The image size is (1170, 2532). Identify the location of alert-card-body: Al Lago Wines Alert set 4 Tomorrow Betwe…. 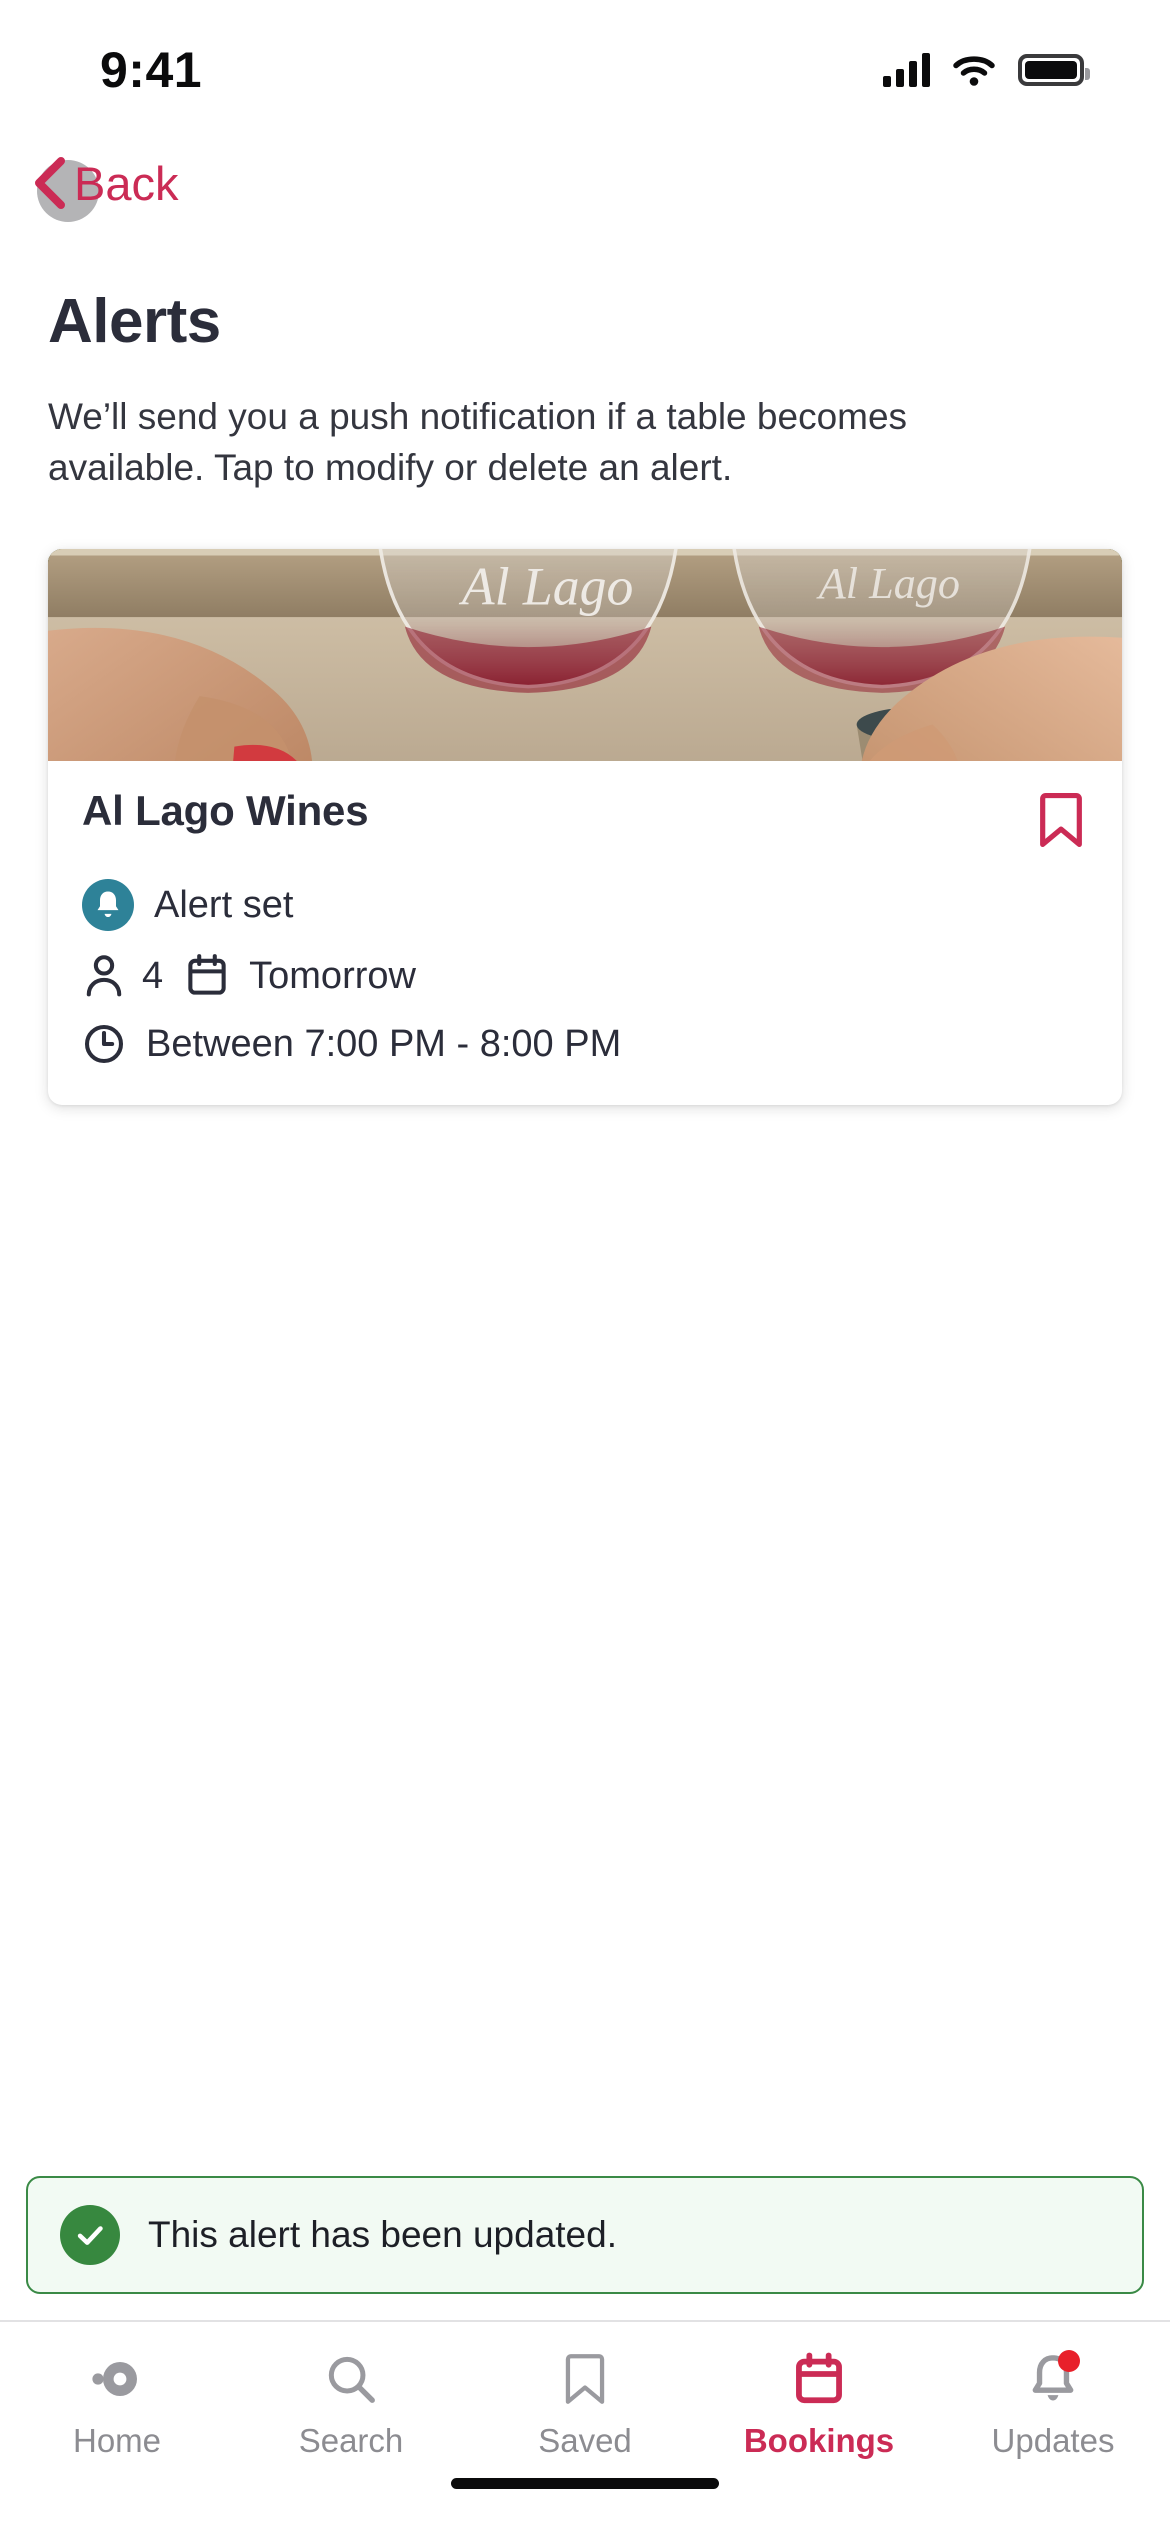
(585, 933).